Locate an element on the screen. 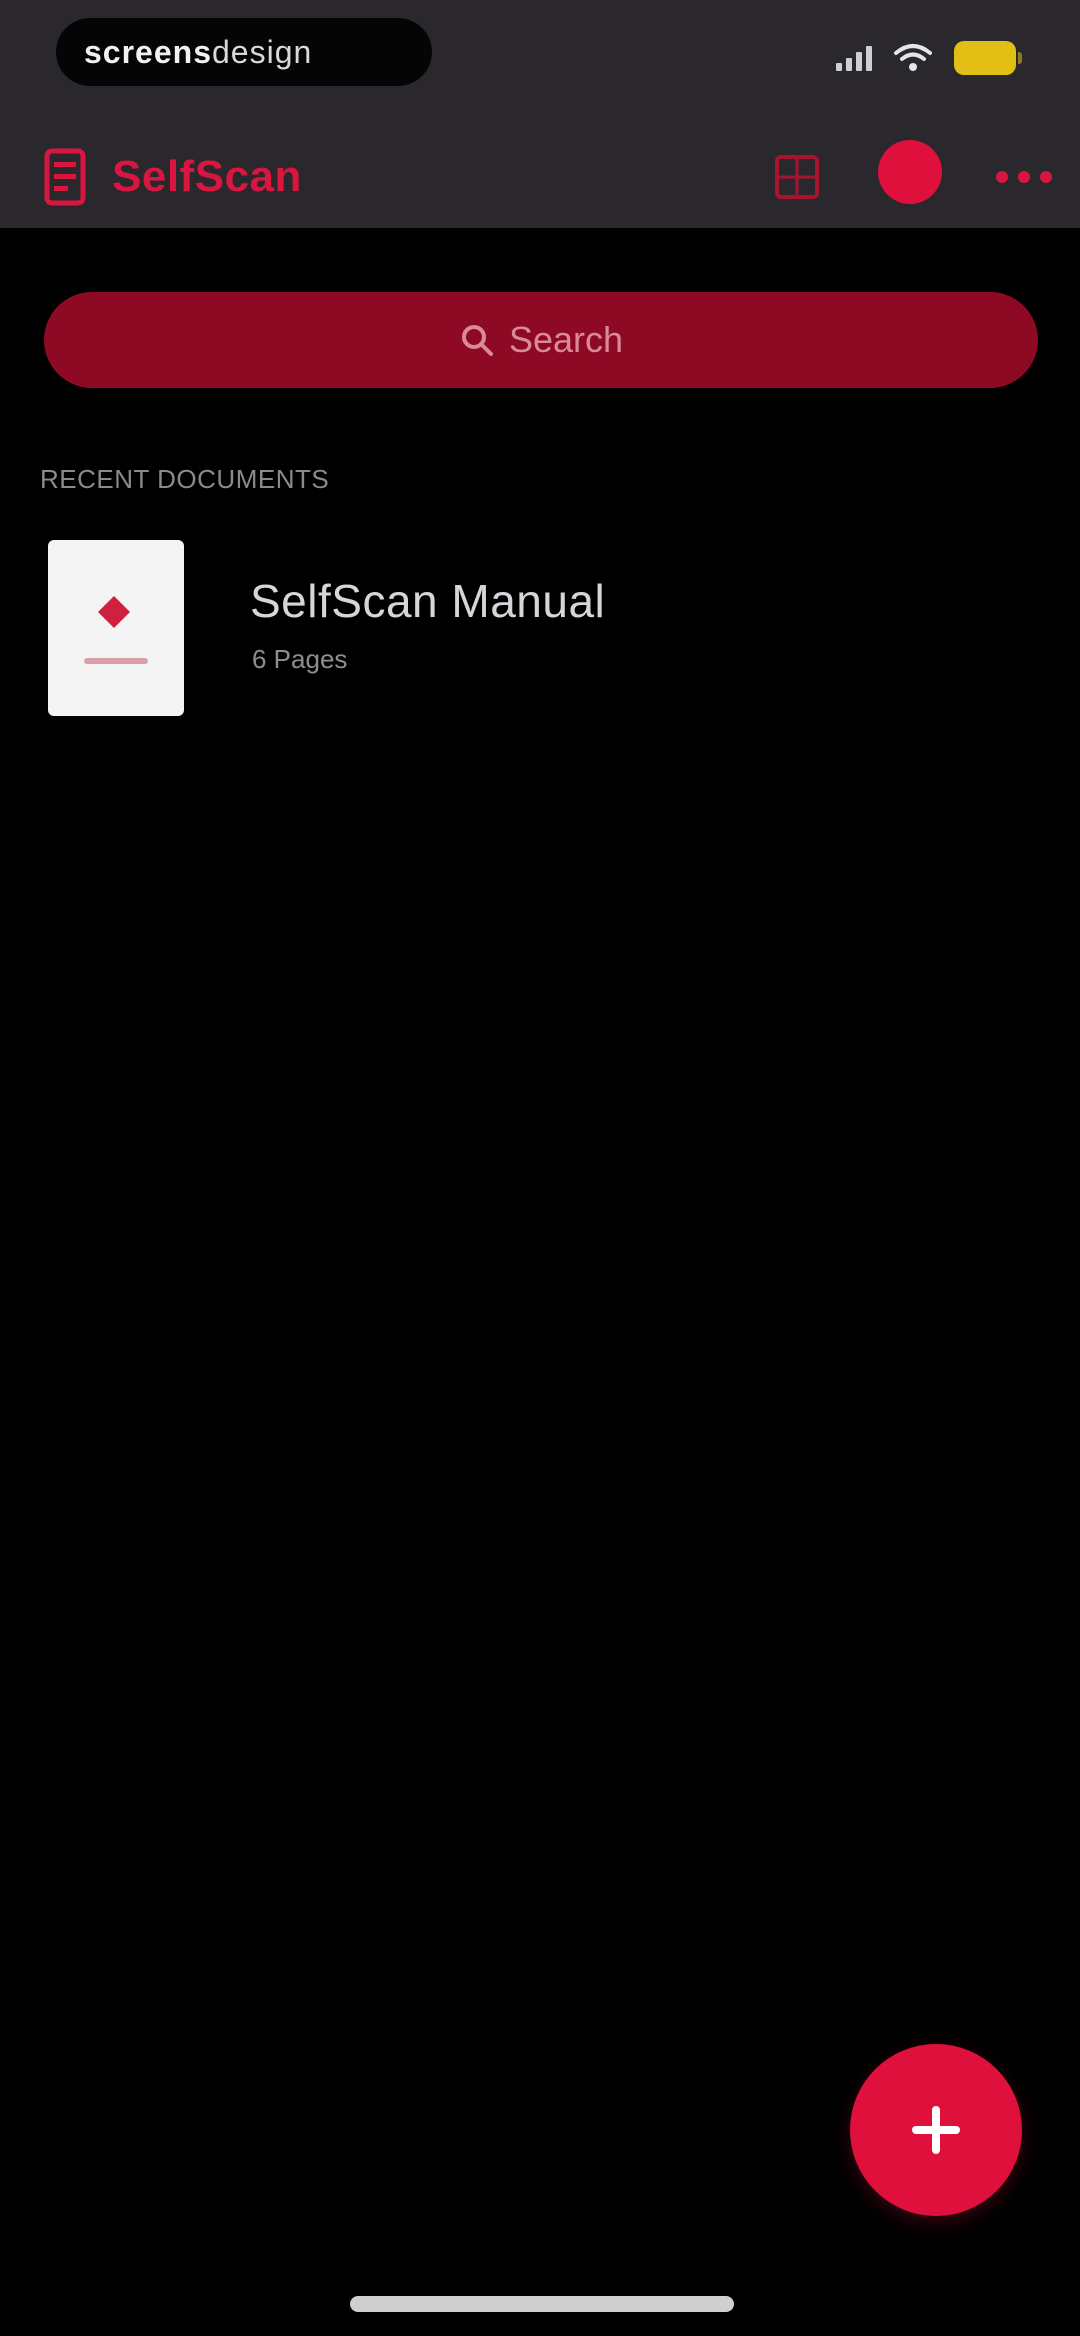 The height and width of the screenshot is (2336, 1080). add-document-button is located at coordinates (936, 2130).